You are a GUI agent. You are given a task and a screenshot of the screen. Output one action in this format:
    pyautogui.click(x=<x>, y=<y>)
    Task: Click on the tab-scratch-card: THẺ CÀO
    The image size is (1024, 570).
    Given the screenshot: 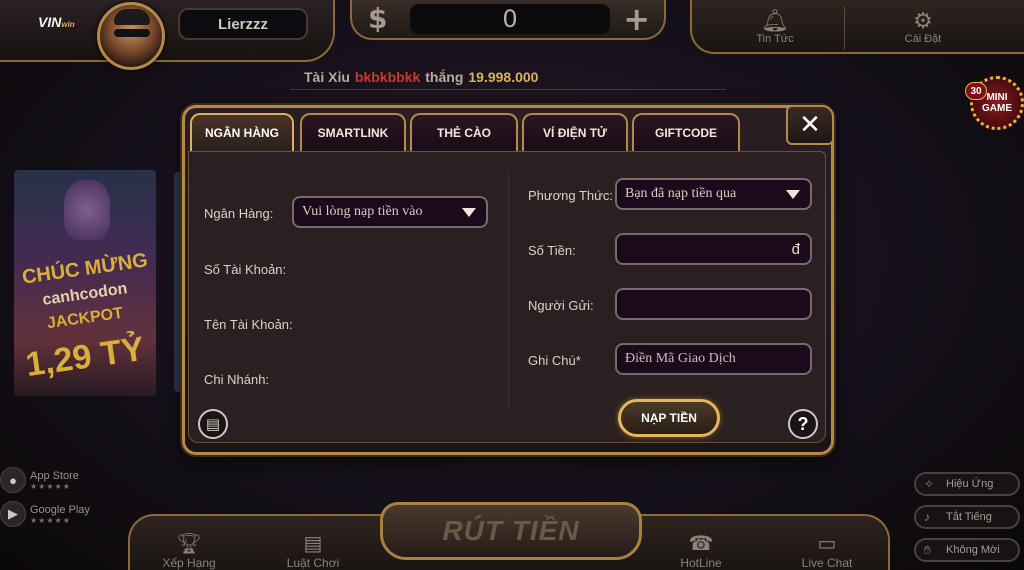 What is the action you would take?
    pyautogui.click(x=464, y=132)
    